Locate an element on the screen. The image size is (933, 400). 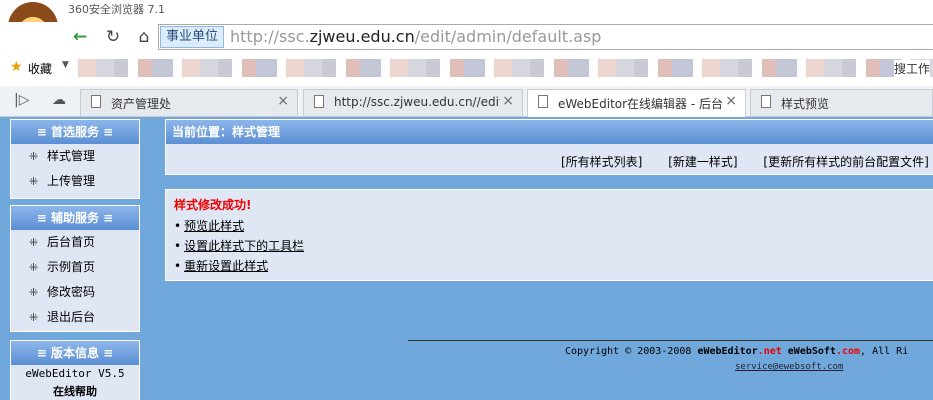
blurred-bookmark-links is located at coordinates (505, 68).